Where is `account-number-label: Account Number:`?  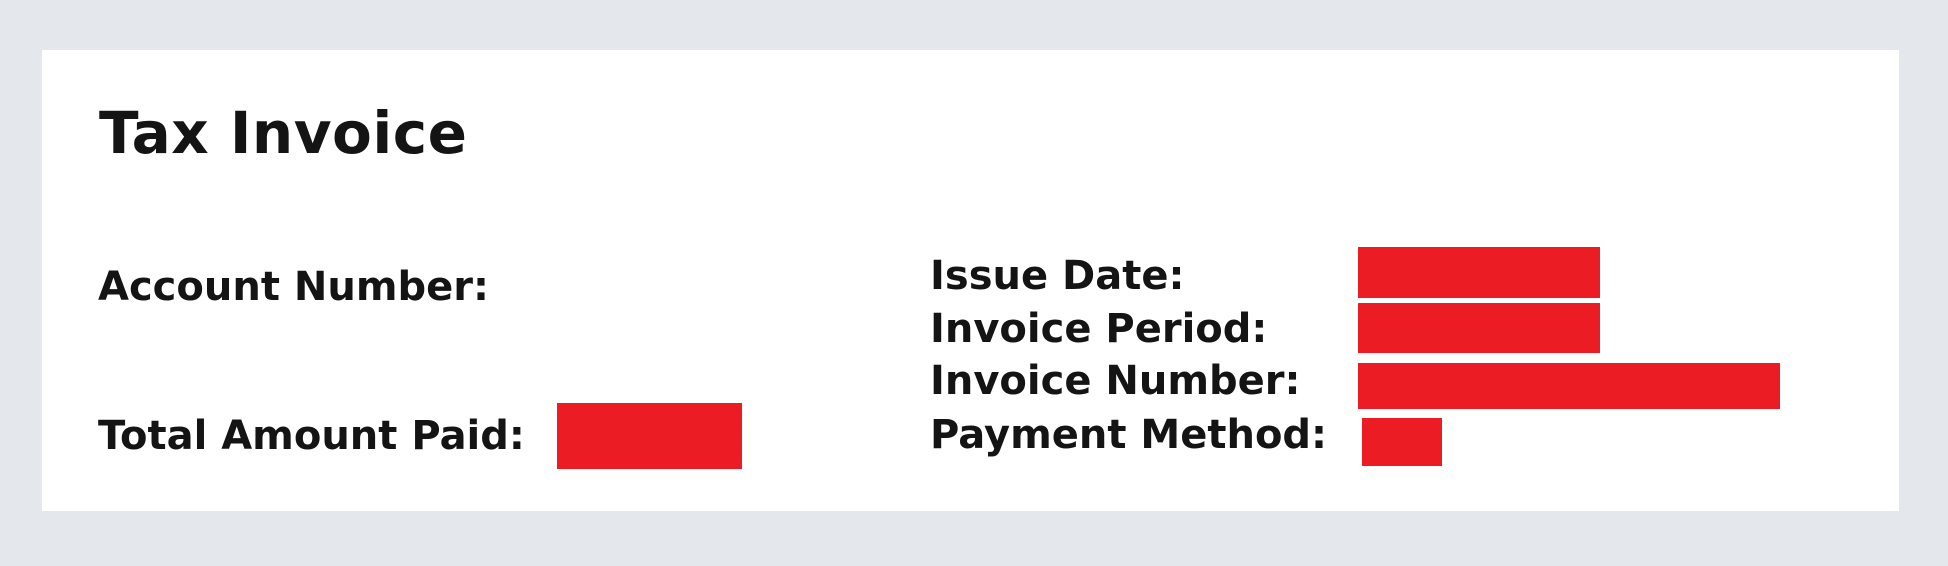
account-number-label: Account Number: is located at coordinates (293, 287).